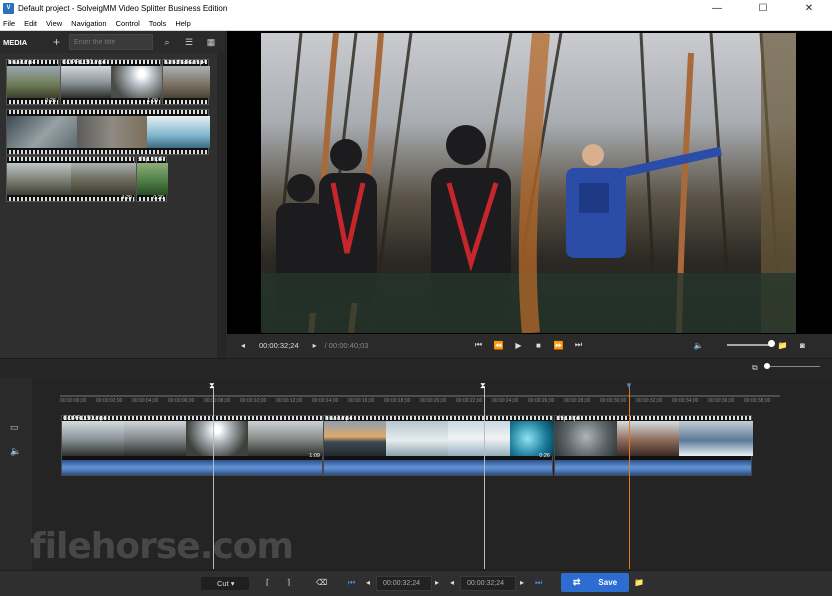 Image resolution: width=832 pixels, height=596 pixels. Describe the element at coordinates (438, 445) in the screenshot. I see `timeline-clip: brasil.mp4 0:26` at that location.